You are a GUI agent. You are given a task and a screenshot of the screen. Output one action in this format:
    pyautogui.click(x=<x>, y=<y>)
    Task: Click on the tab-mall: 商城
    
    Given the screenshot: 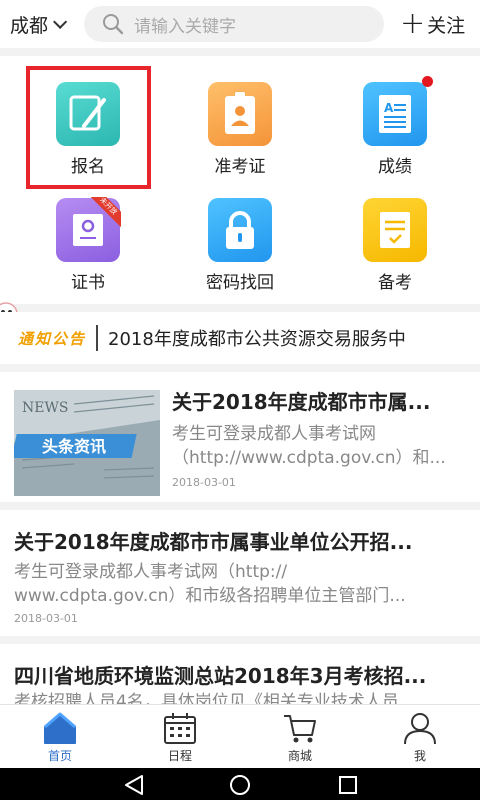 What is the action you would take?
    pyautogui.click(x=300, y=737)
    